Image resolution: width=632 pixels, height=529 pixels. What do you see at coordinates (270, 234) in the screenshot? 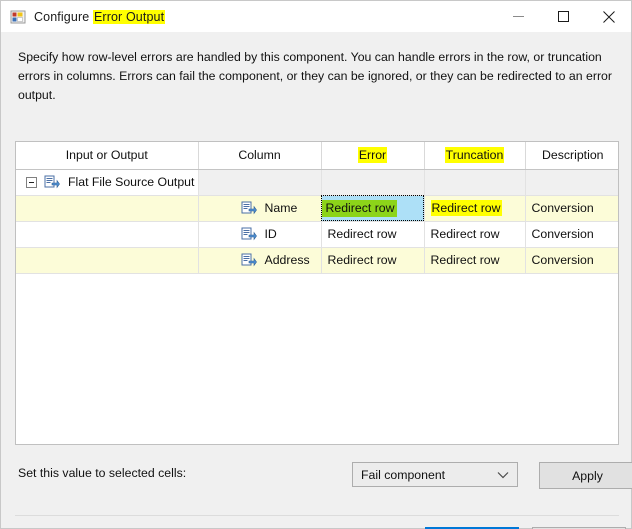
I see `cell-column-label: ID` at bounding box center [270, 234].